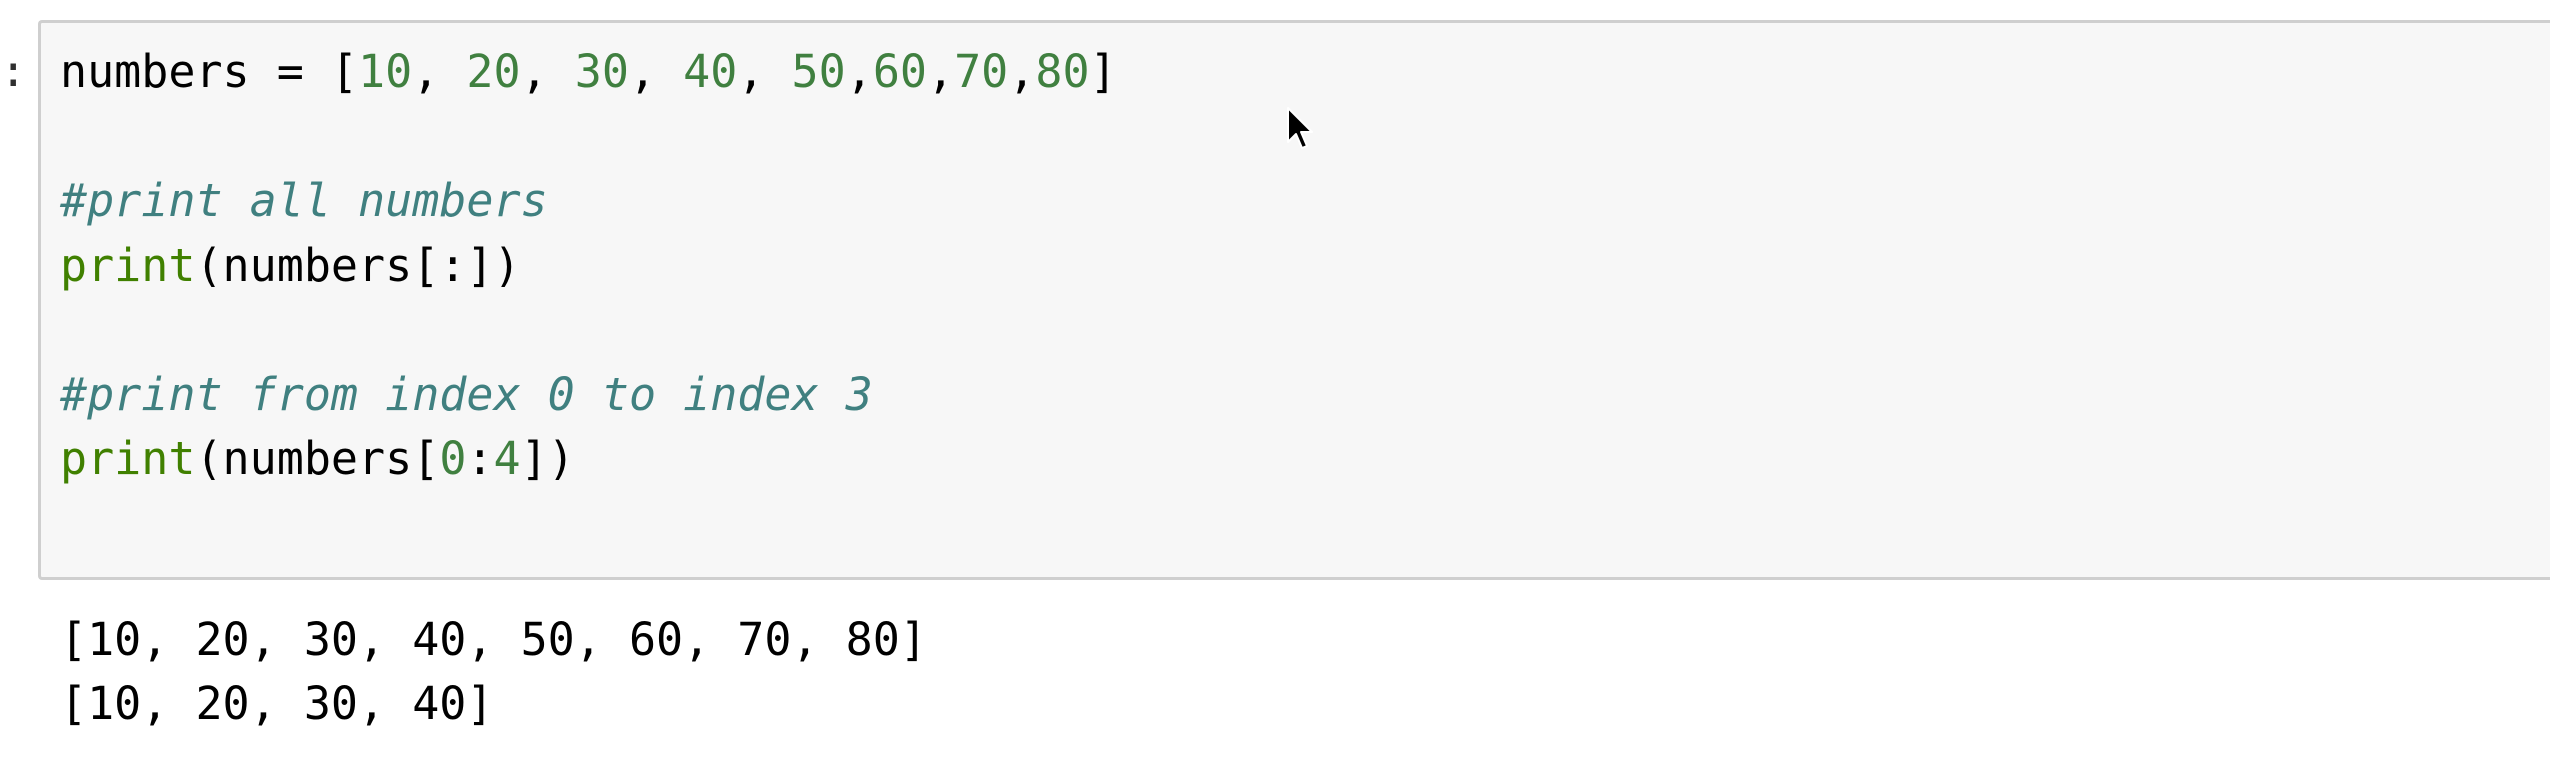  Describe the element at coordinates (507, 458) in the screenshot. I see `code-number: 4` at that location.